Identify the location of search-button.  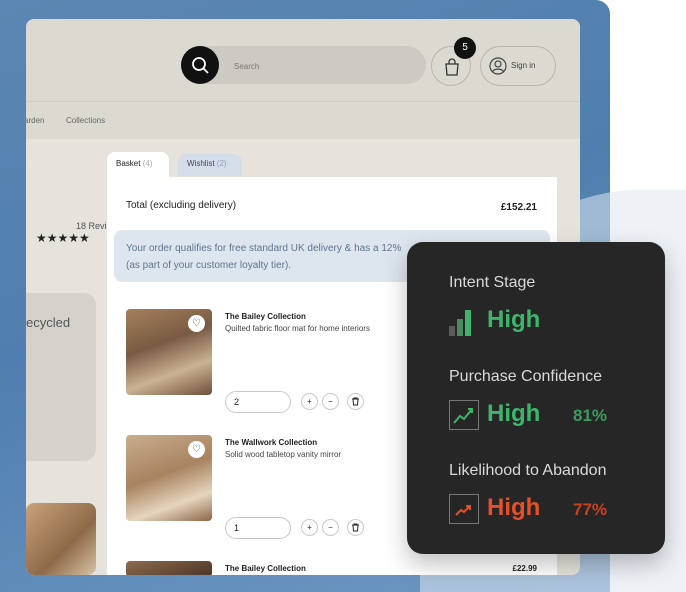
(200, 65).